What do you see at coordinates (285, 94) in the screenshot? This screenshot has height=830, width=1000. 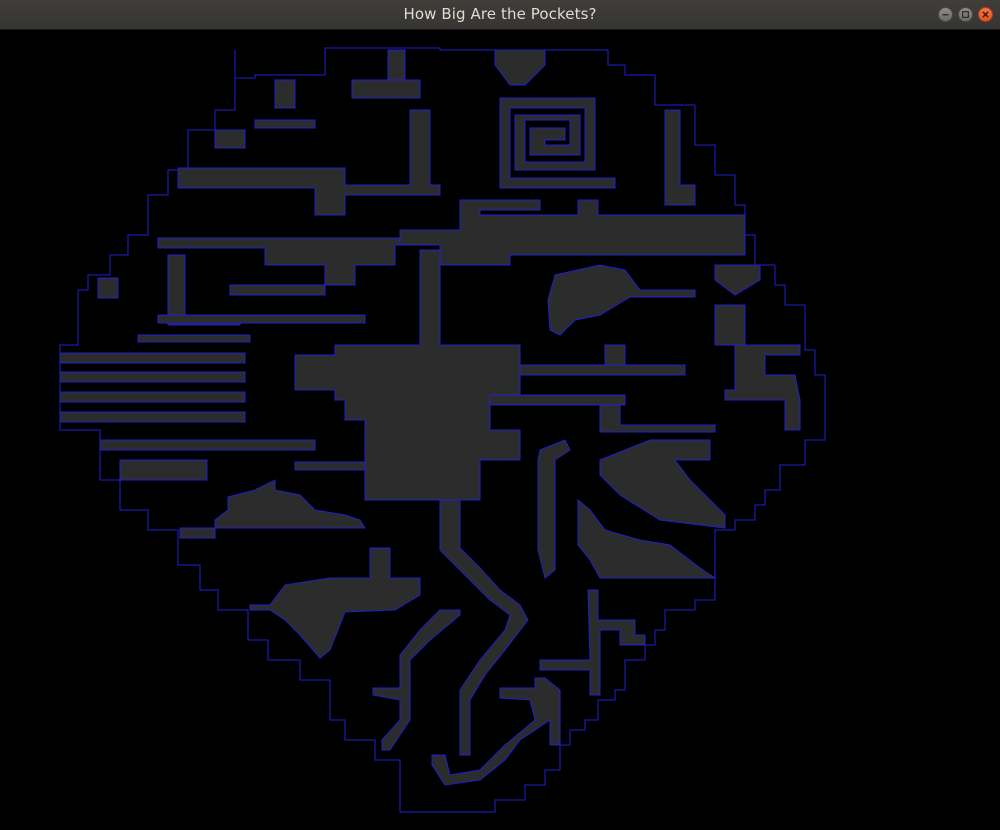 I see `pocket-top-square` at bounding box center [285, 94].